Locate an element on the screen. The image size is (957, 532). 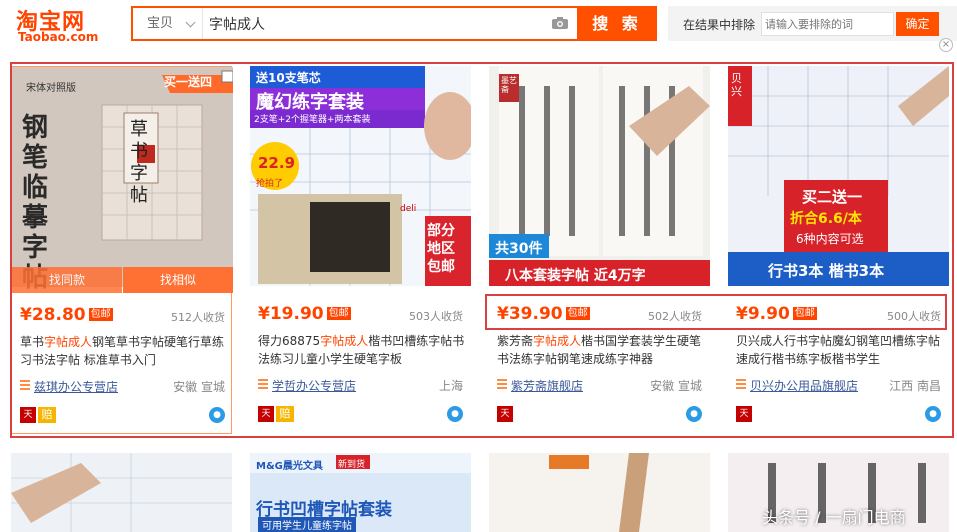
exclude-confirm-button: 确定 is located at coordinates (917, 24).